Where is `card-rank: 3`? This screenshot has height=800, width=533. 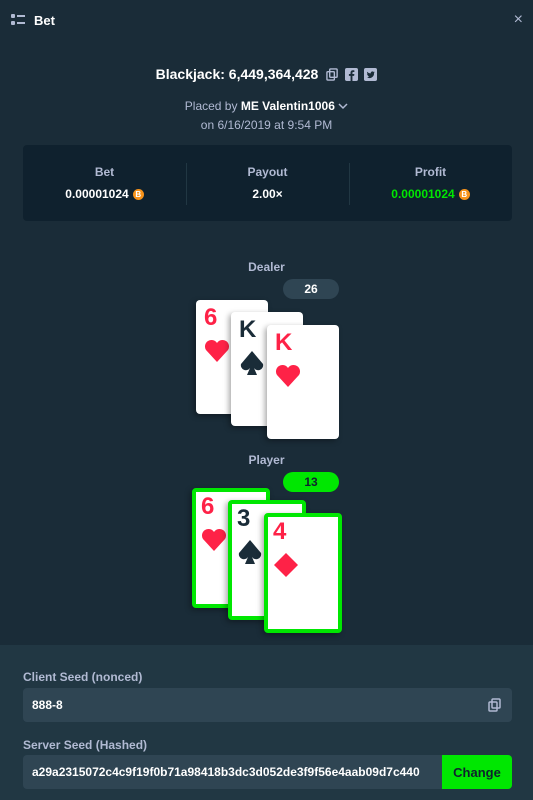
card-rank: 3 is located at coordinates (244, 518).